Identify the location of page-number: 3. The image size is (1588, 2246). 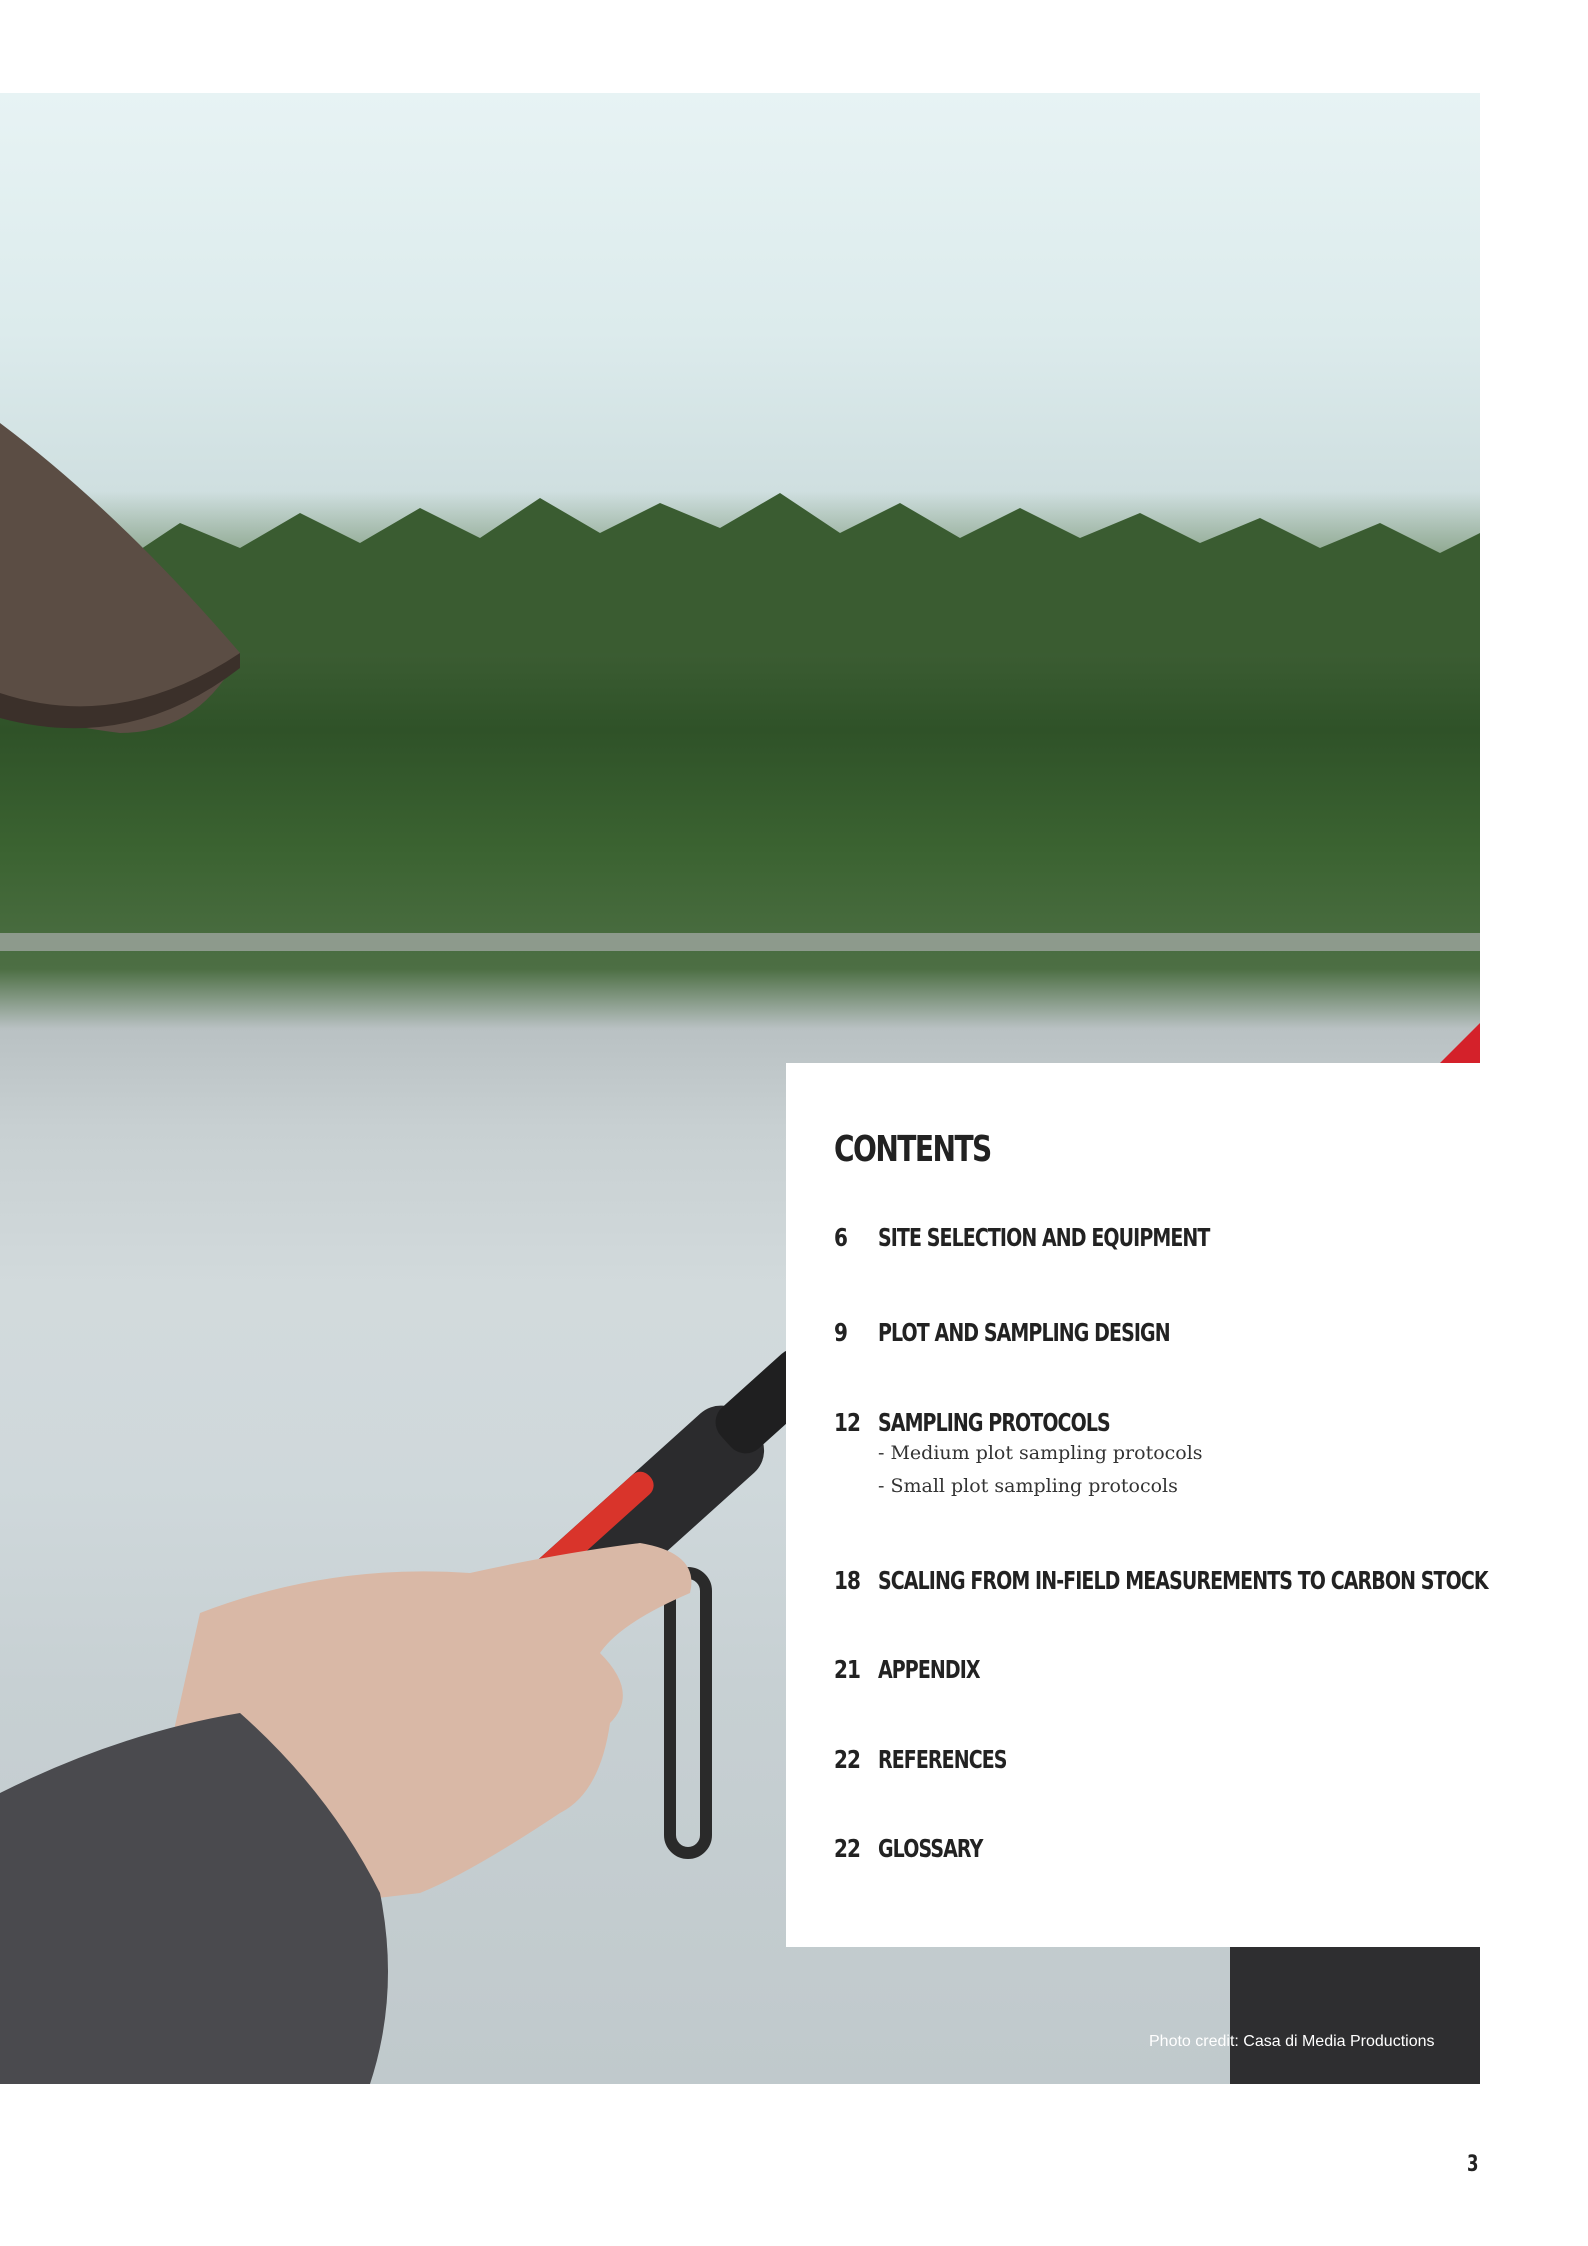
(1473, 2164).